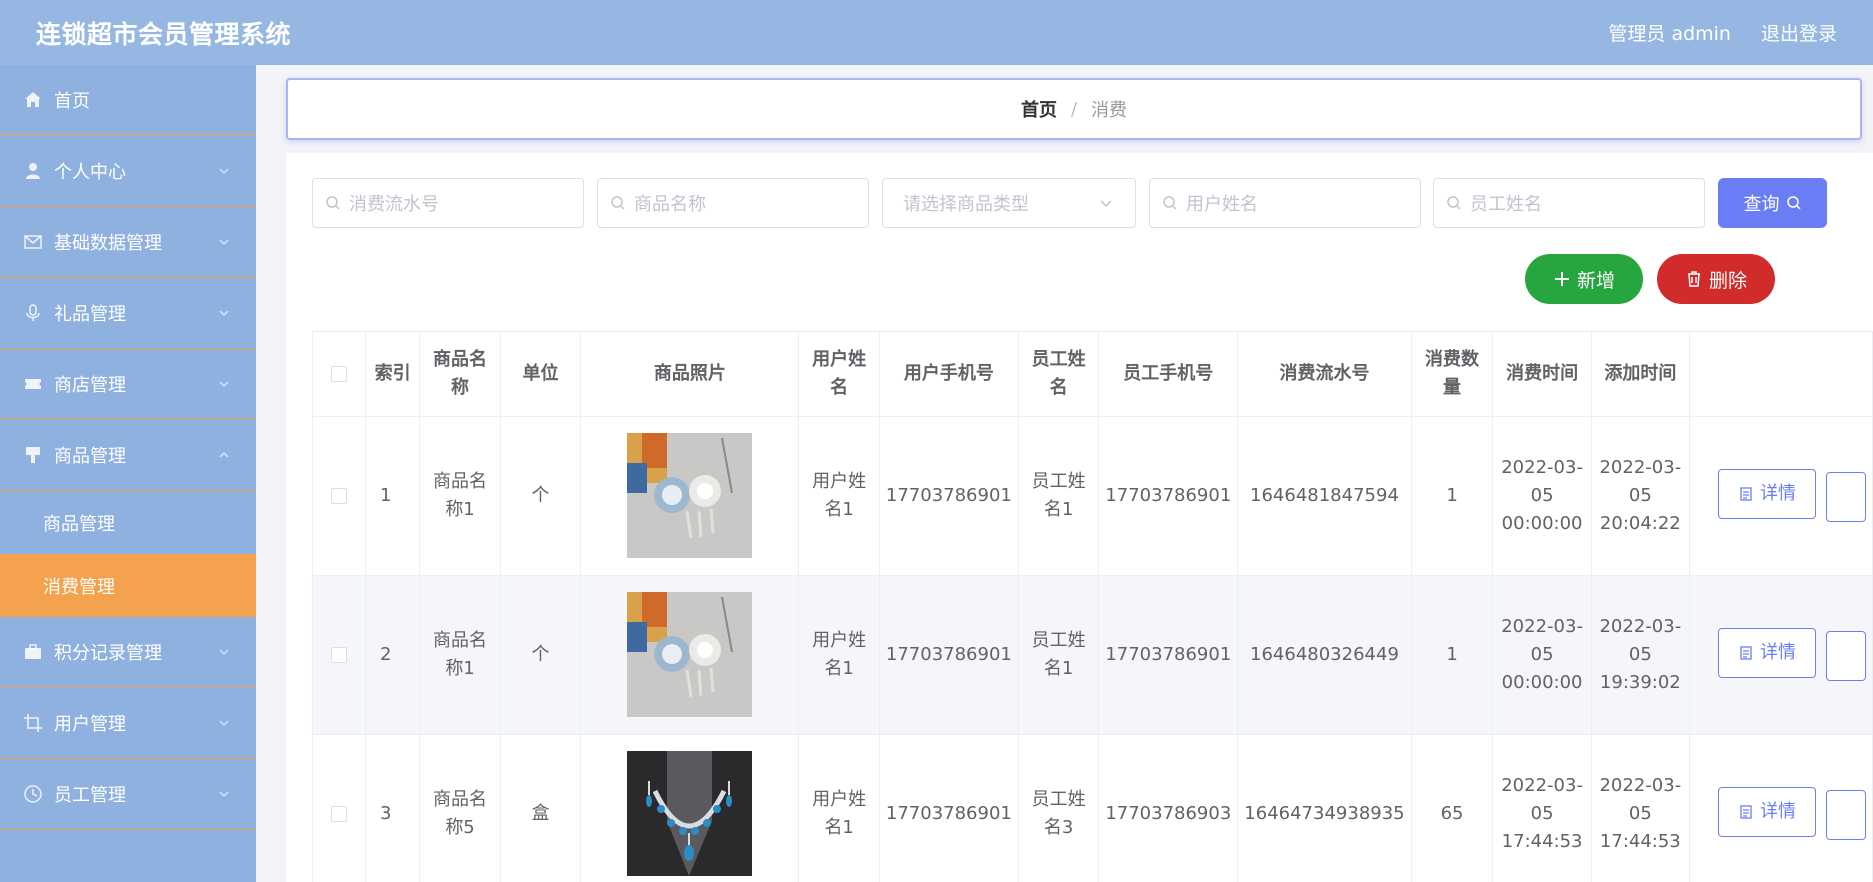 The height and width of the screenshot is (882, 1873). I want to click on product-placeholder: 商品名称, so click(670, 204).